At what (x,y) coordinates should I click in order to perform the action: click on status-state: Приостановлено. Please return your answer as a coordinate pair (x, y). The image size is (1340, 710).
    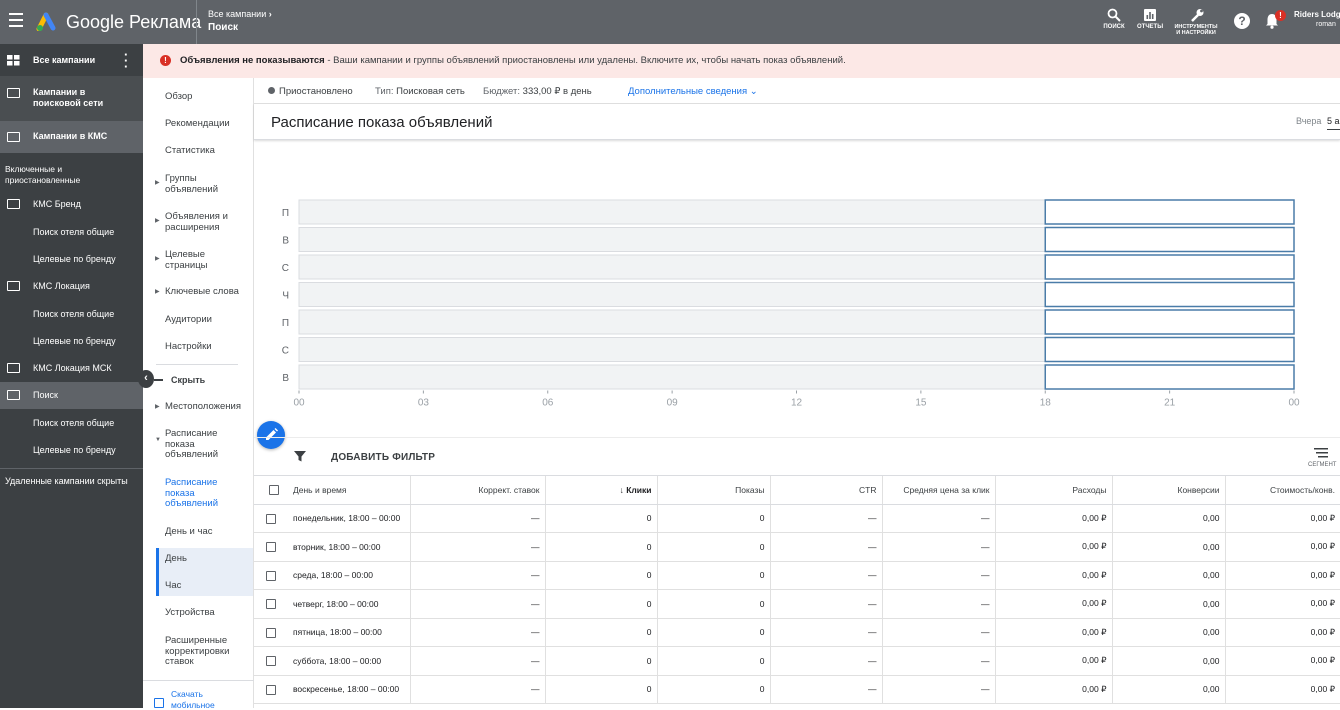
    Looking at the image, I should click on (316, 91).